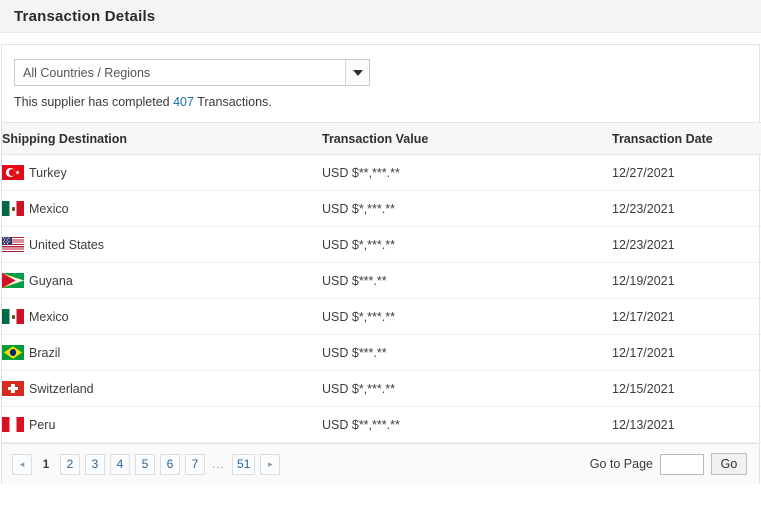 The width and height of the screenshot is (761, 521). Describe the element at coordinates (67, 244) in the screenshot. I see `destination-label: United States` at that location.